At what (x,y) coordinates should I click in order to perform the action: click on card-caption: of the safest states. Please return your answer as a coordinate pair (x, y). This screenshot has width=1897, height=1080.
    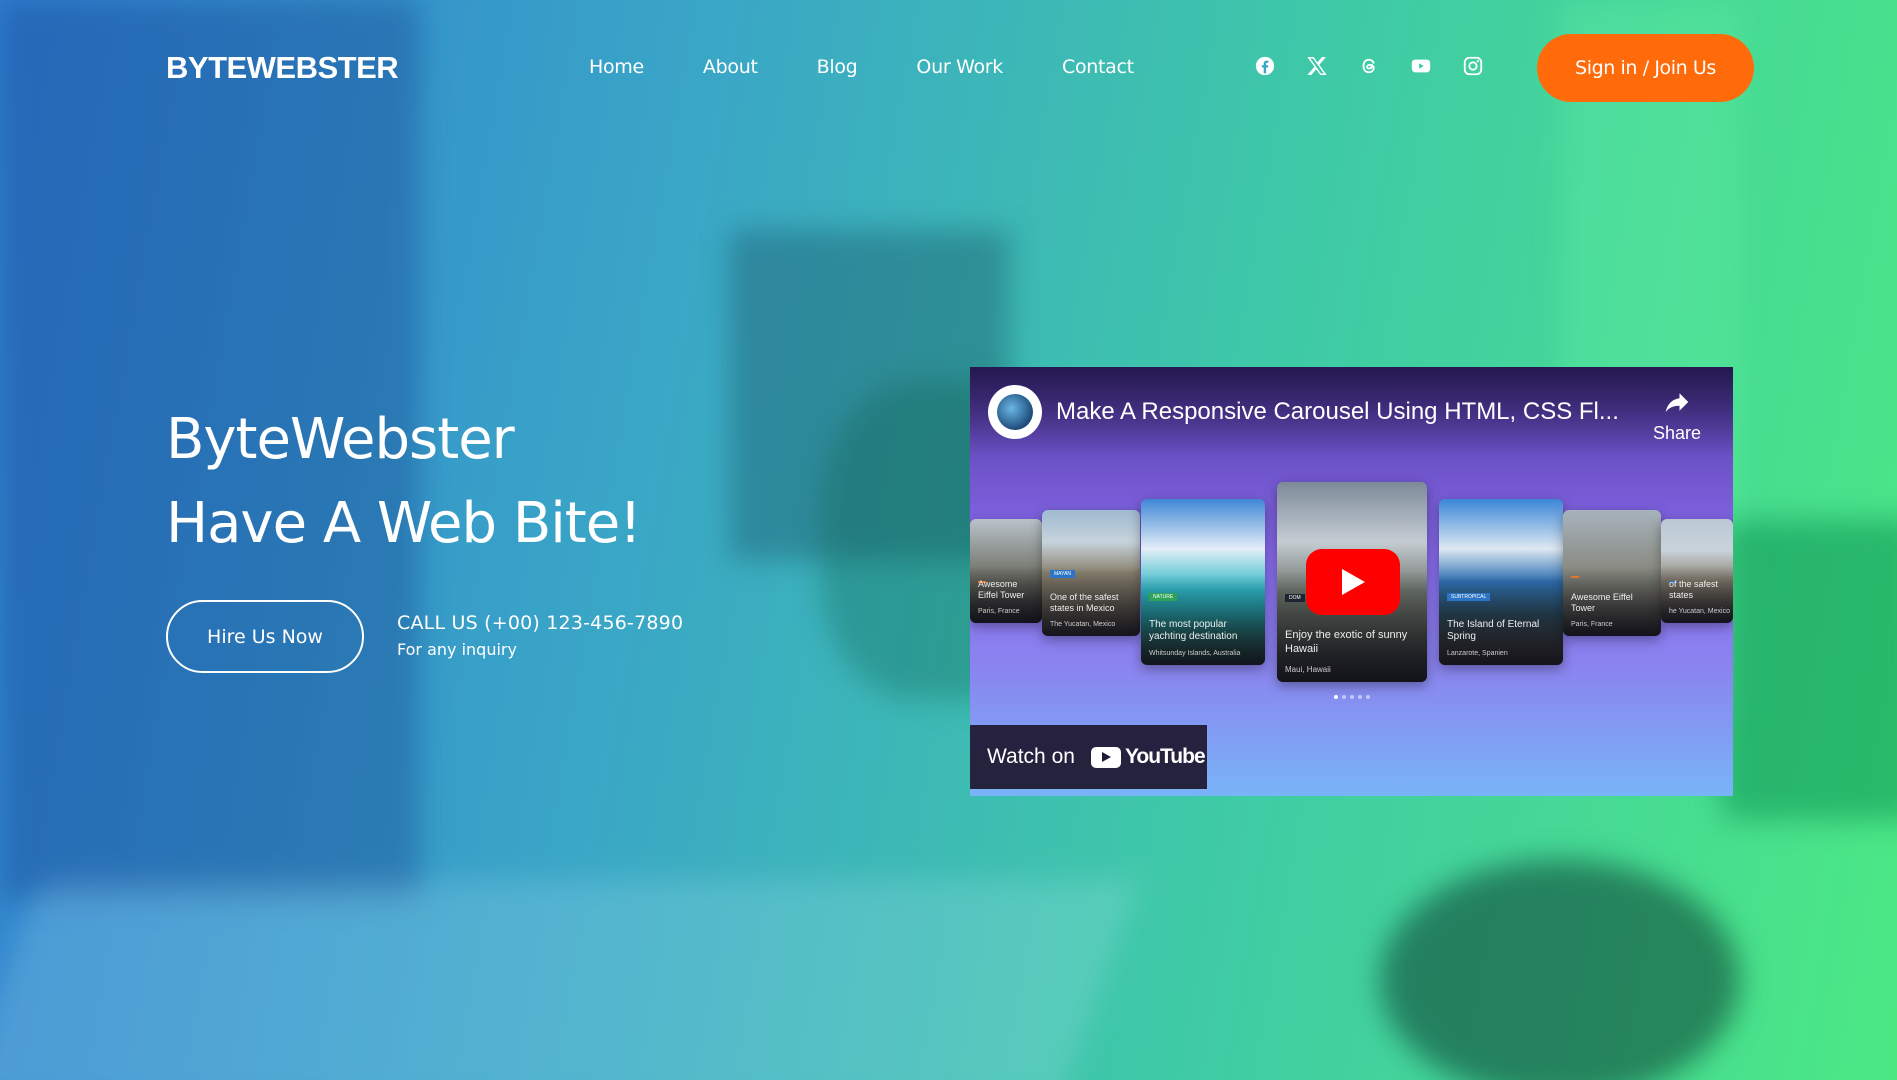
    Looking at the image, I should click on (1694, 589).